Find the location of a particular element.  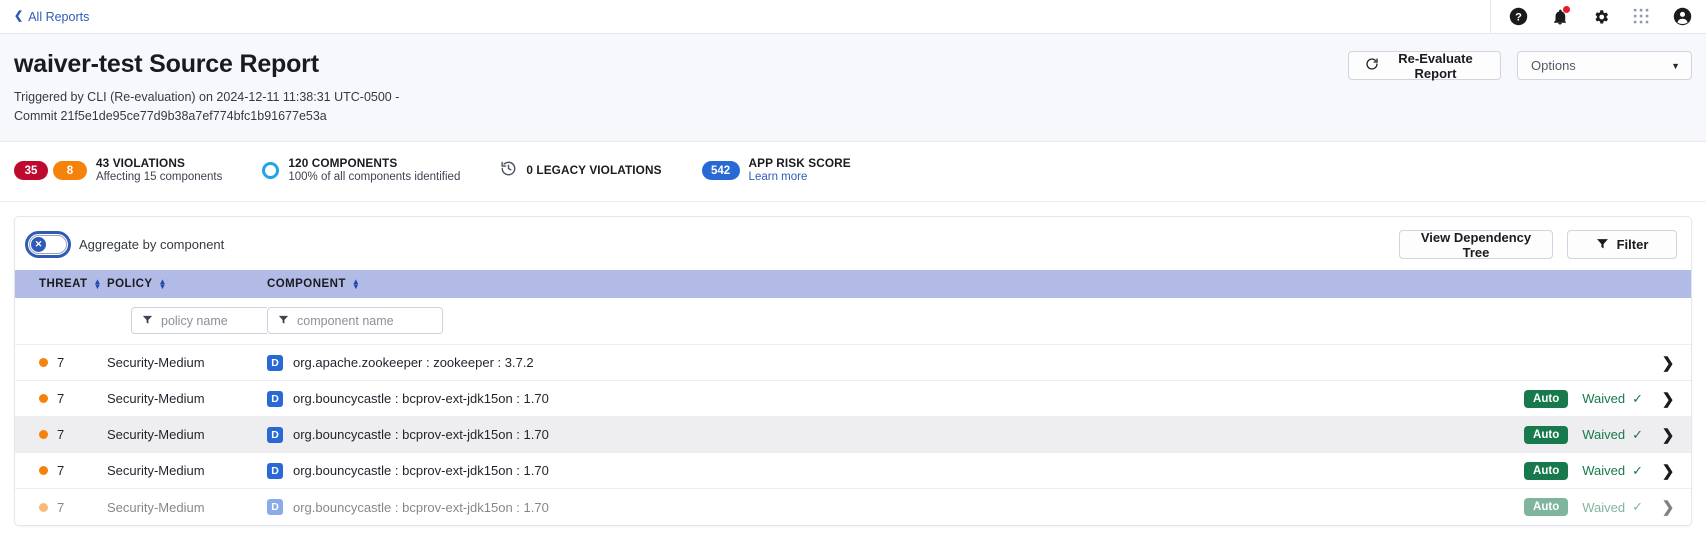

legacy-violations-title: 0 LEGACY VIOLATIONS is located at coordinates (594, 170).